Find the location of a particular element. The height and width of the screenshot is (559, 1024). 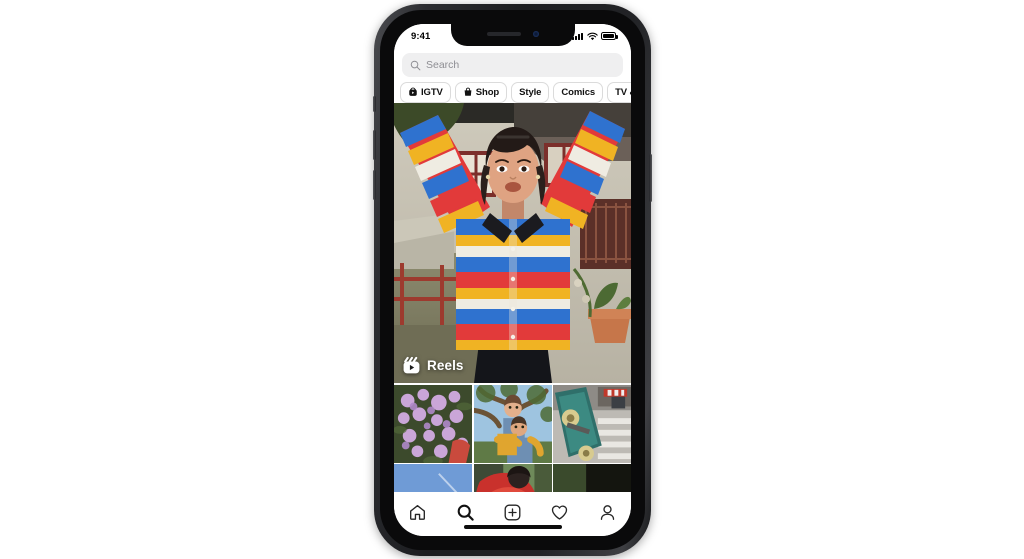

reels-badge-label: Reels is located at coordinates (445, 365).